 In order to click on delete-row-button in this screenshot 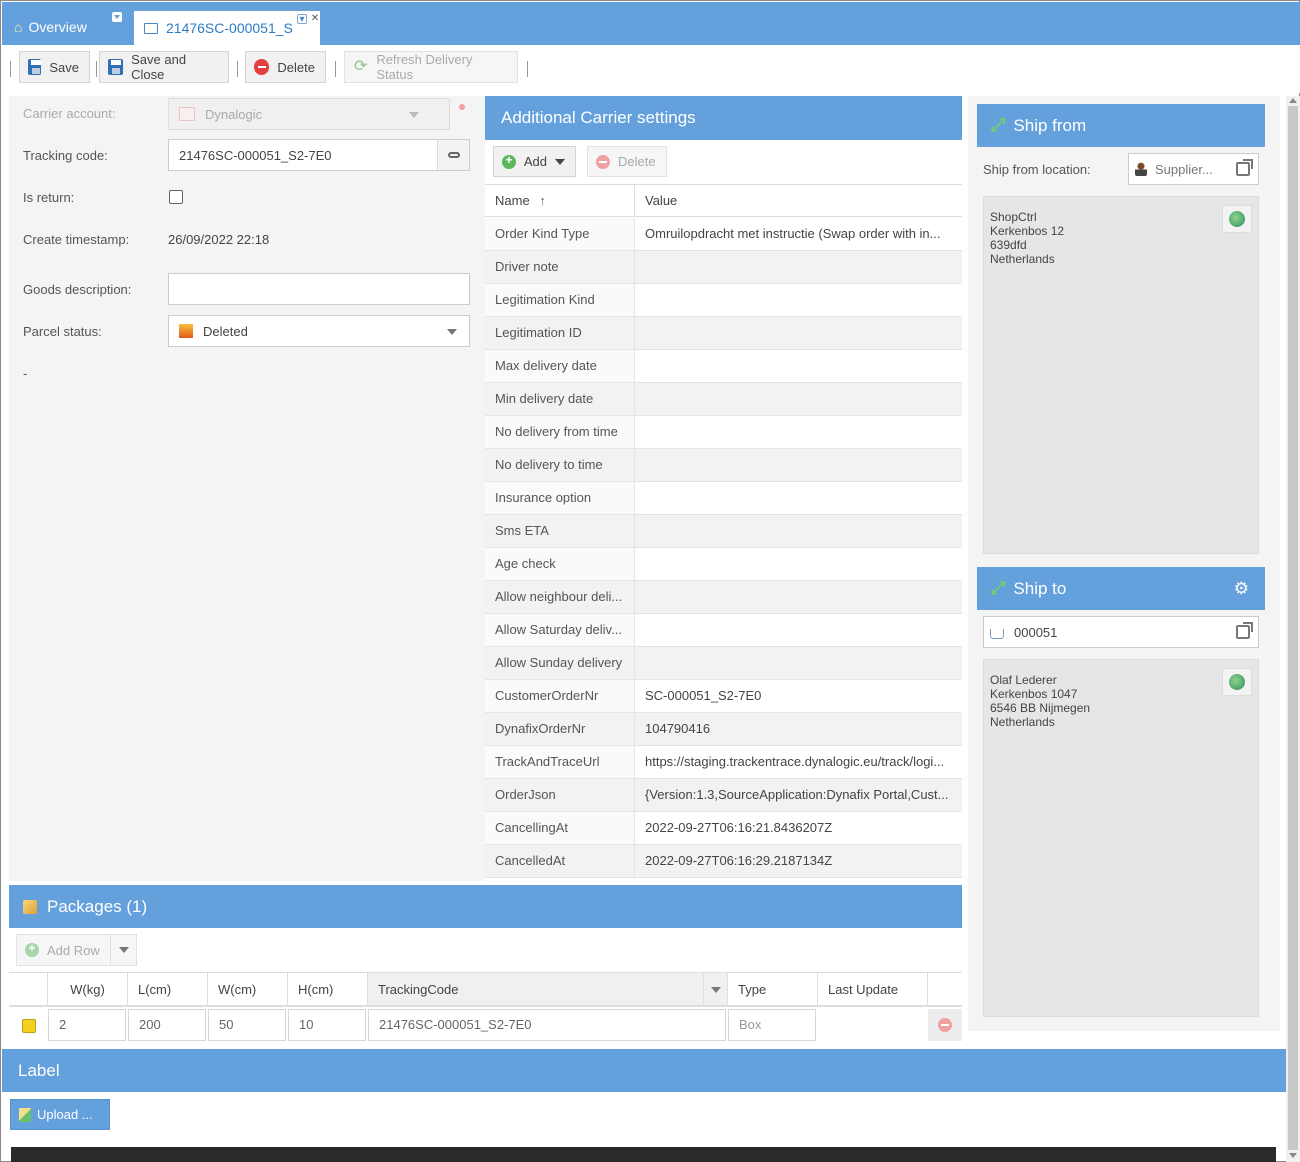, I will do `click(945, 1025)`.